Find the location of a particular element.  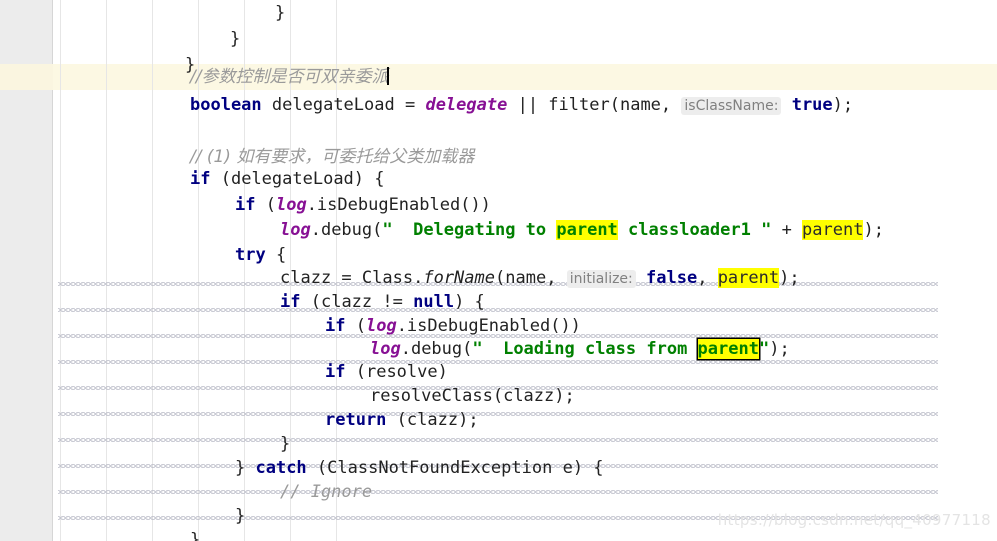

string-token: classloader1 " is located at coordinates (694, 230).